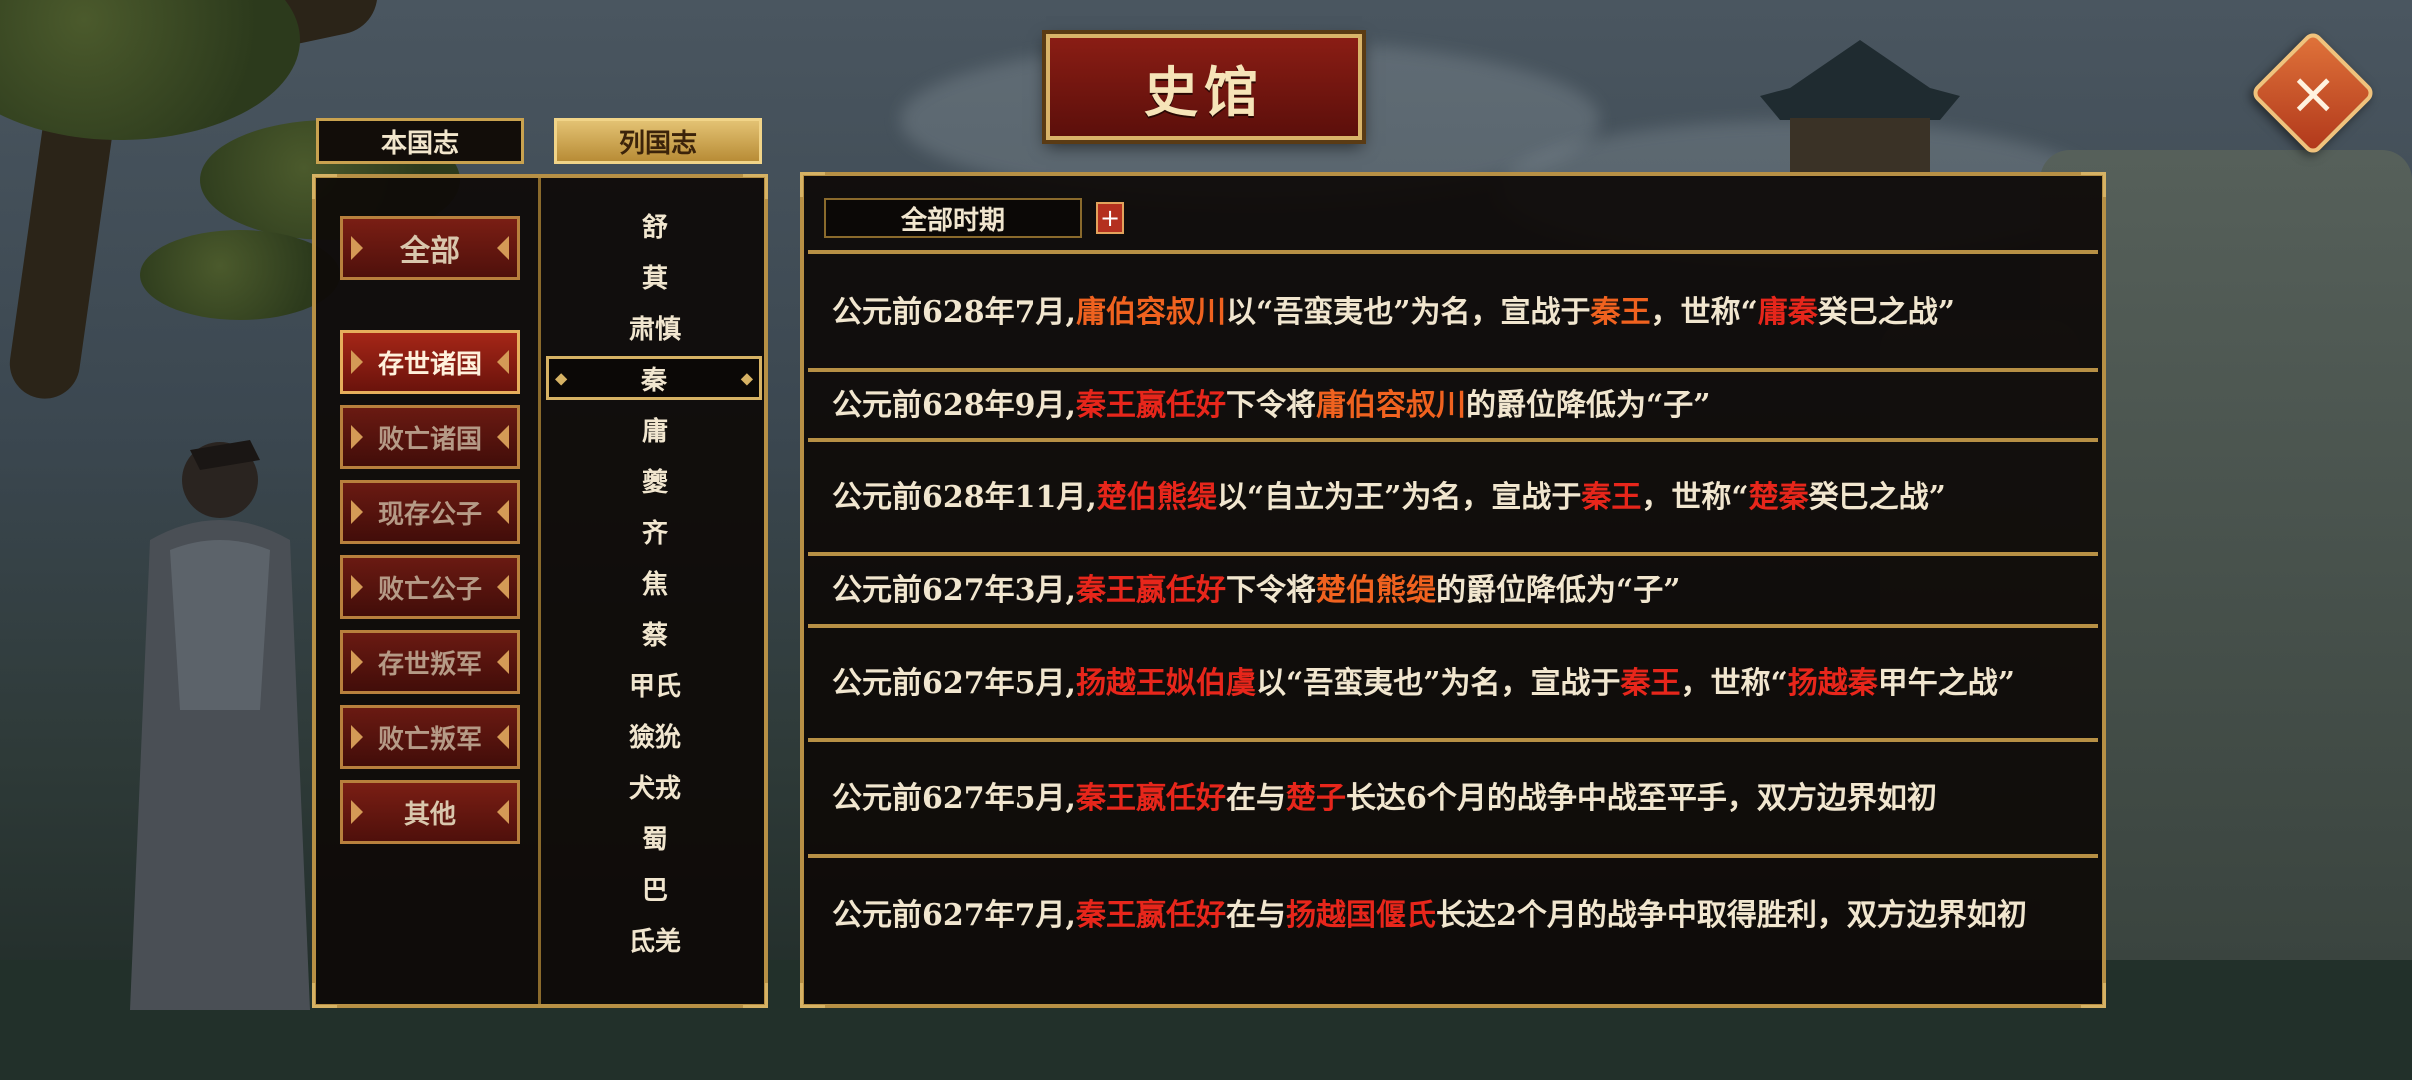 Image resolution: width=2412 pixels, height=1080 pixels. What do you see at coordinates (655, 327) in the screenshot?
I see `nation-item: 肃慎` at bounding box center [655, 327].